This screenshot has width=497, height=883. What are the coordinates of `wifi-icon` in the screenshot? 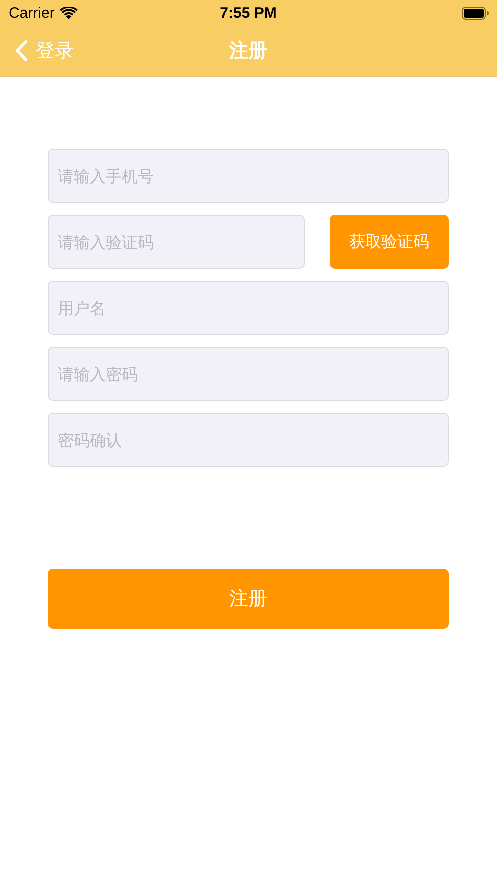 It's located at (69, 13).